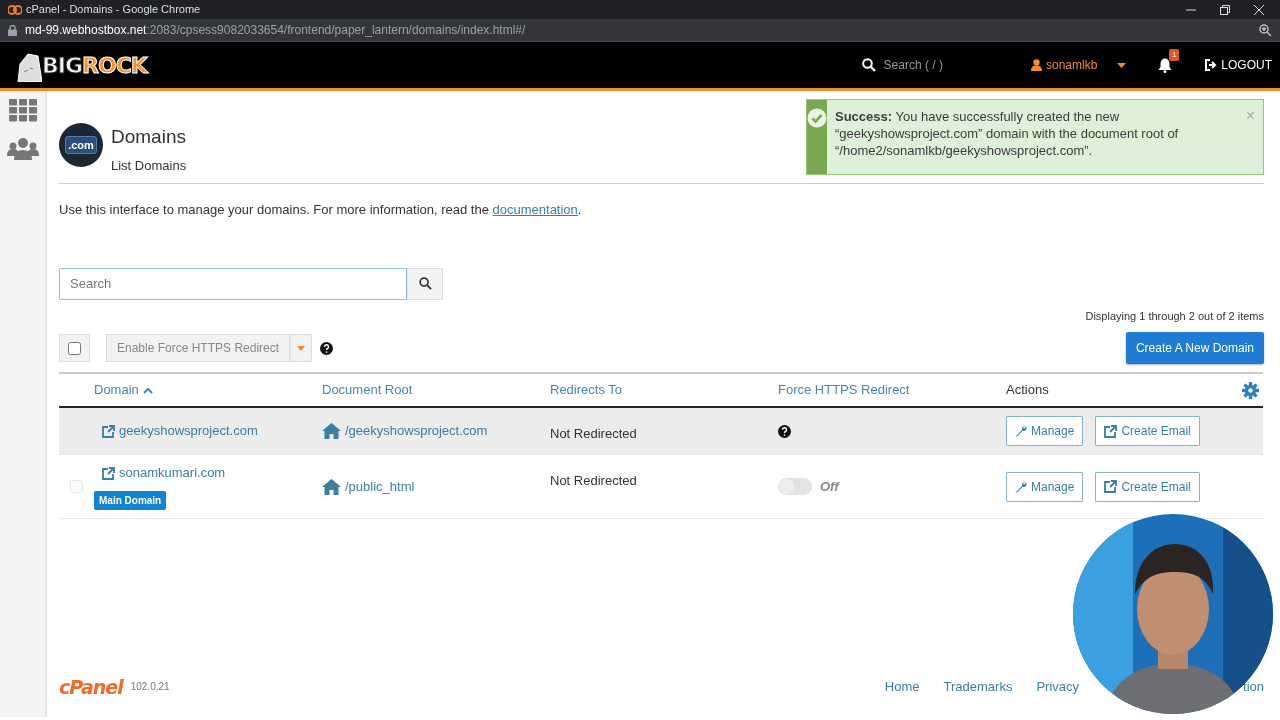  What do you see at coordinates (180, 431) in the screenshot?
I see `domain-link: geekyshowsproject.com` at bounding box center [180, 431].